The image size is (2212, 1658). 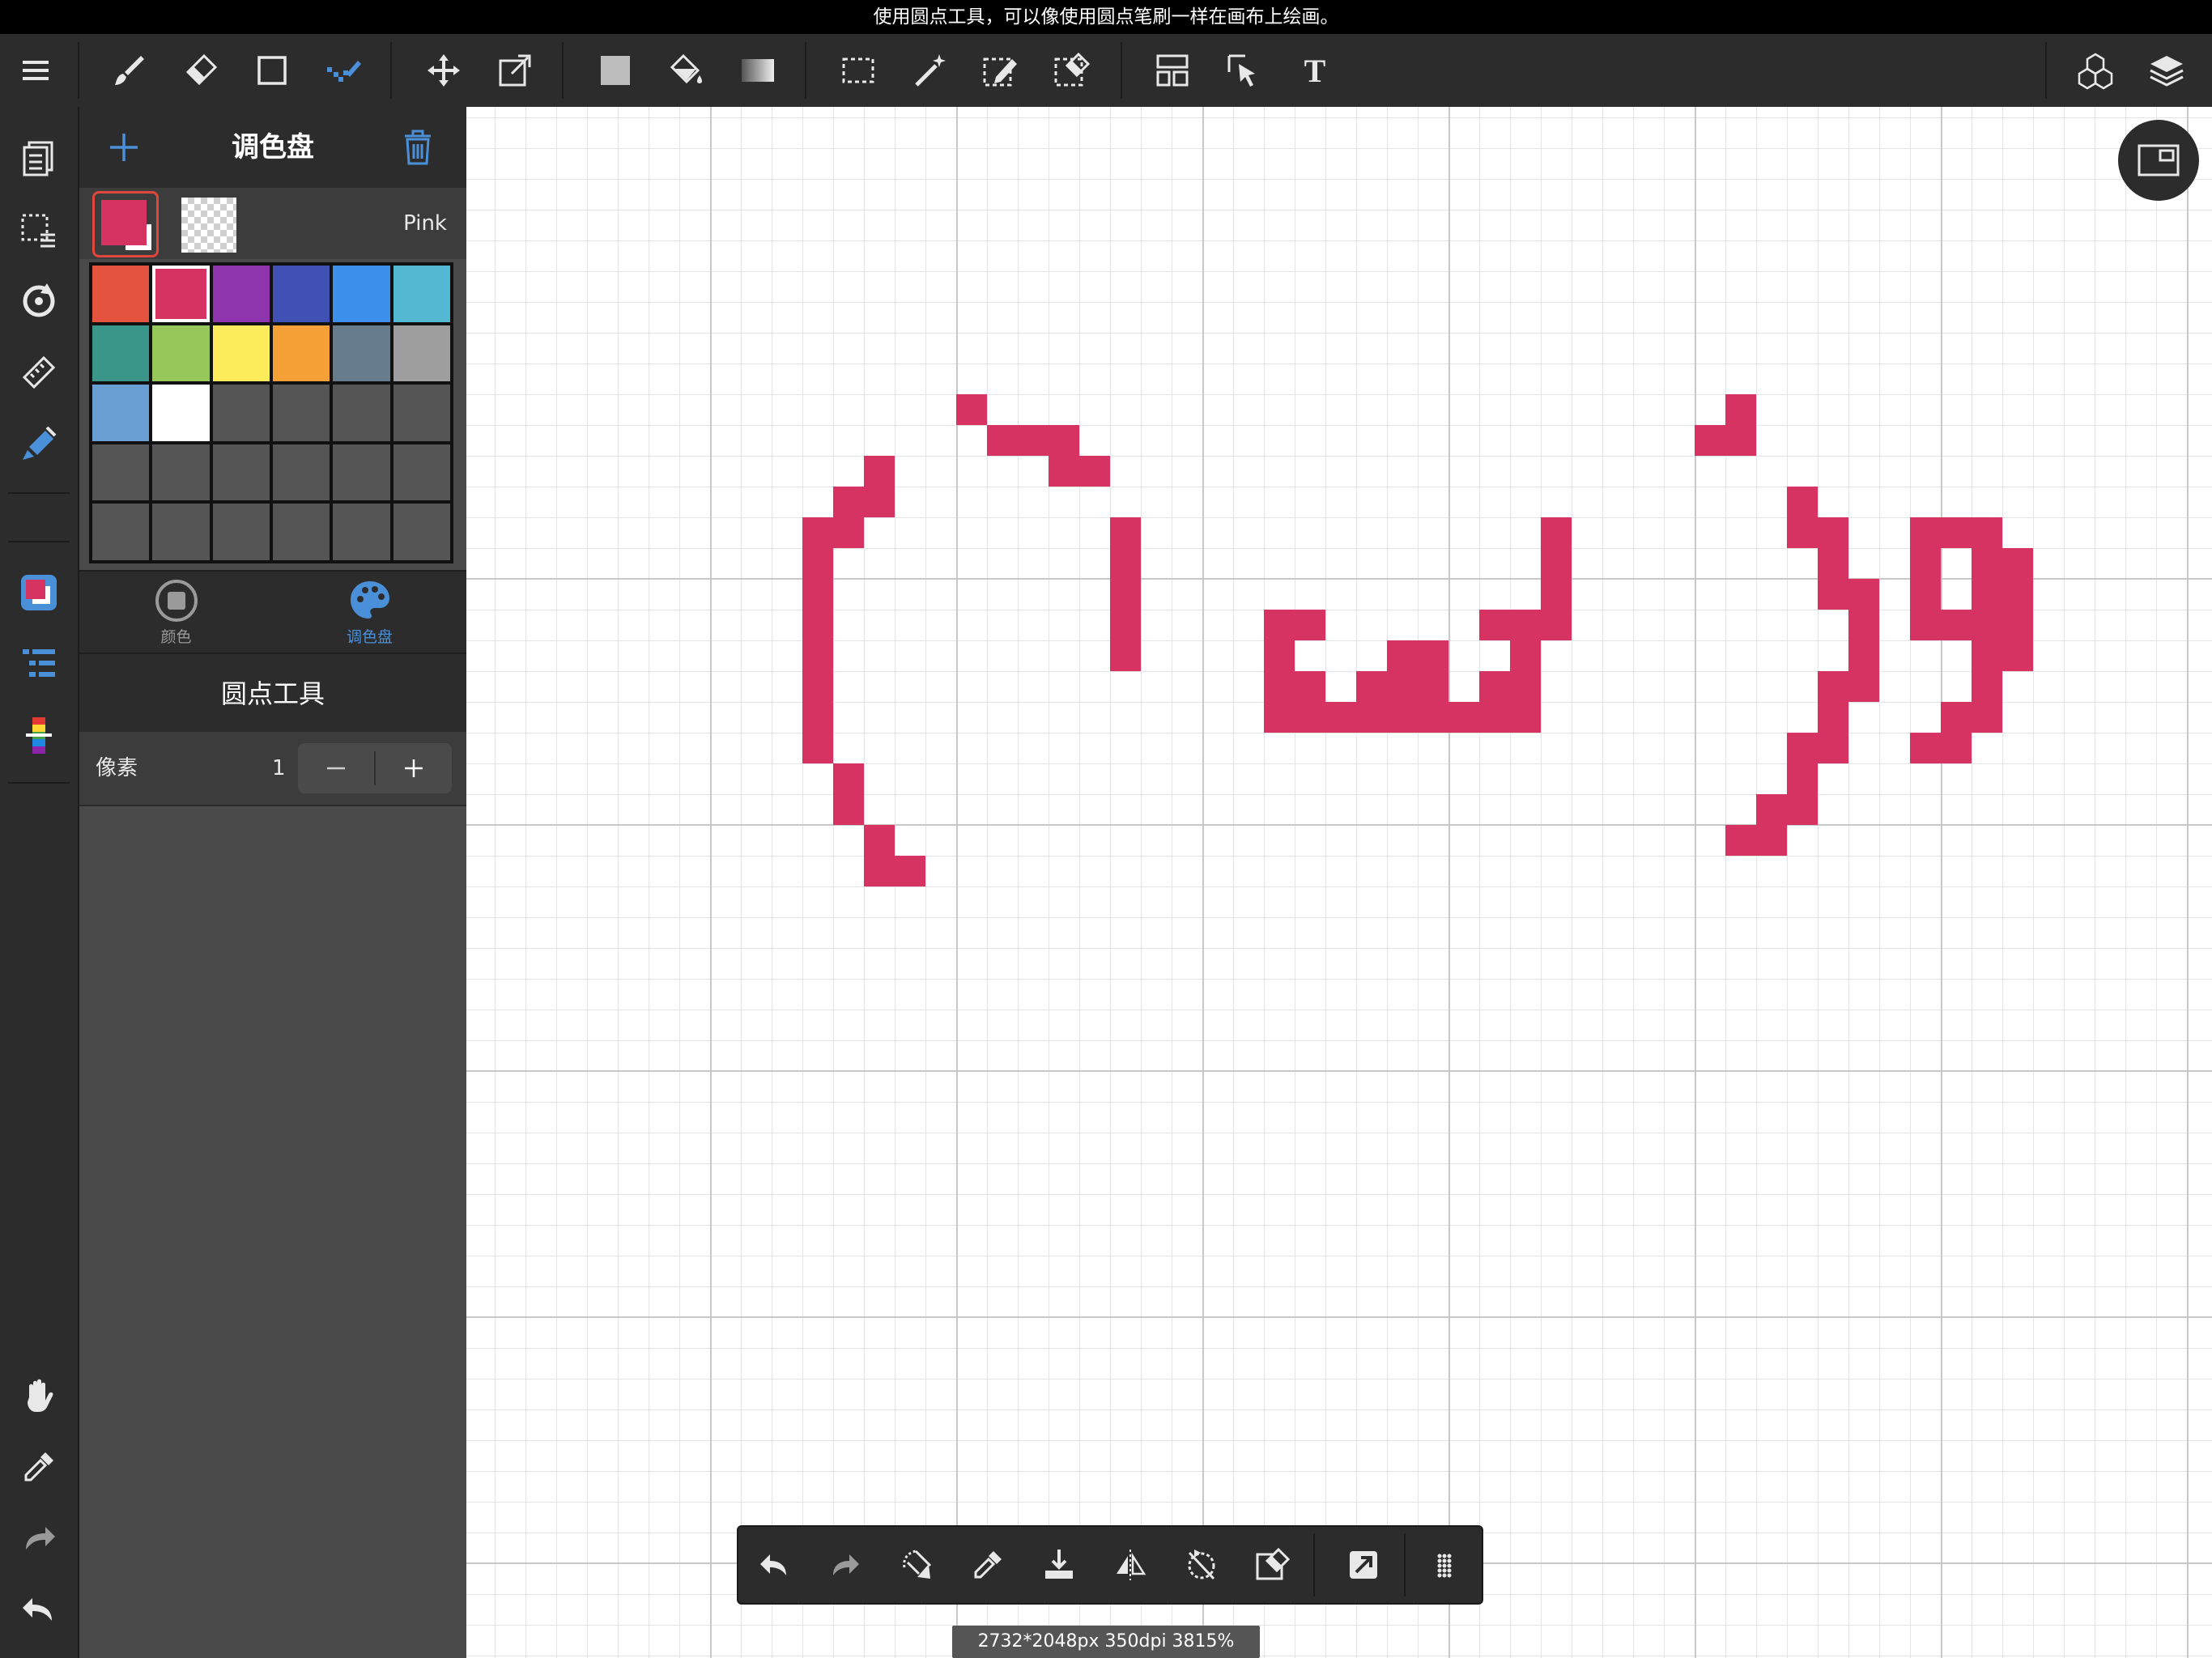 What do you see at coordinates (39, 443) in the screenshot?
I see `brush-settings-icon` at bounding box center [39, 443].